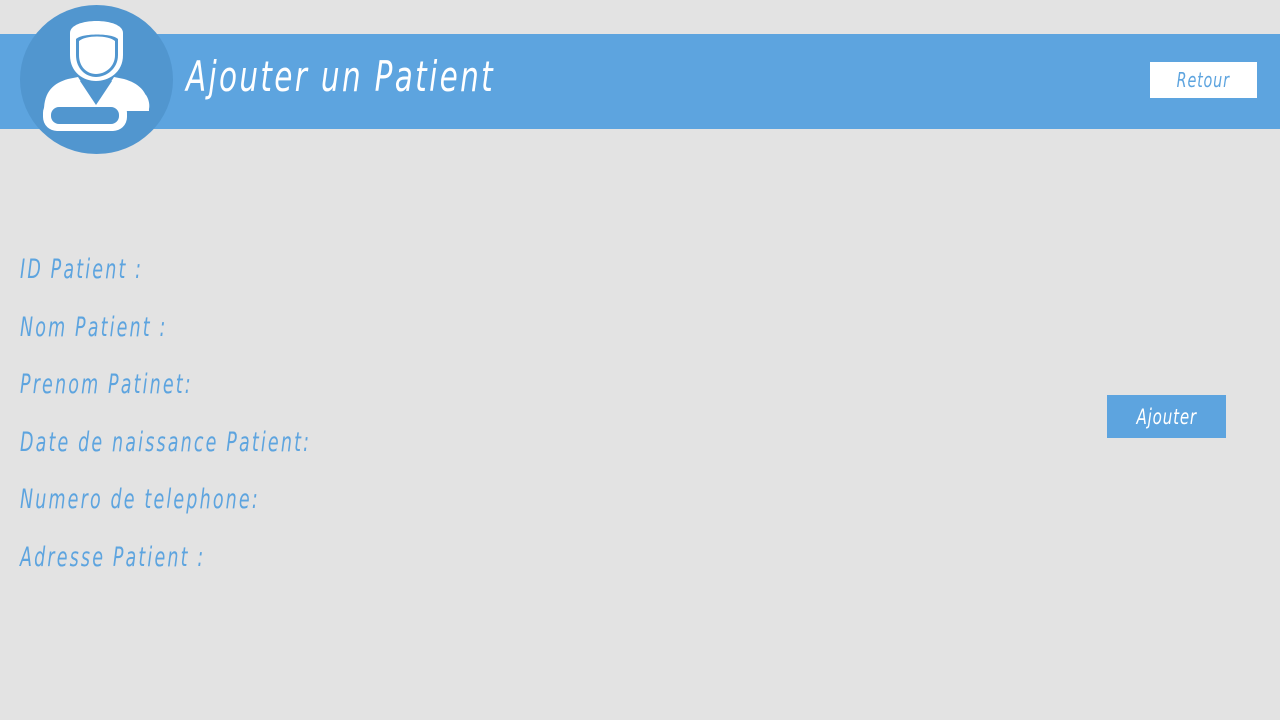  What do you see at coordinates (106, 384) in the screenshot?
I see `label-patient-prenom: Prenom Patinet:` at bounding box center [106, 384].